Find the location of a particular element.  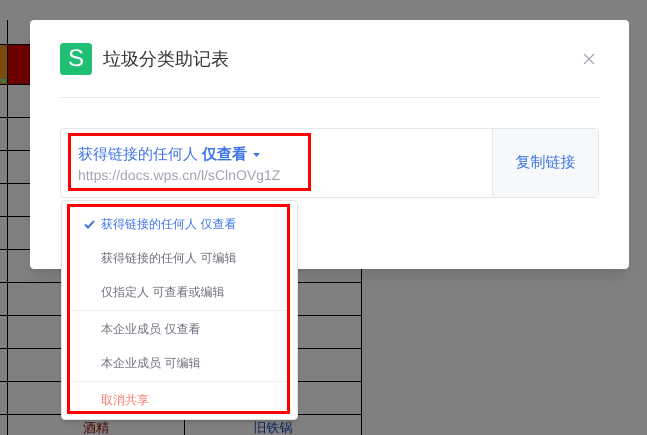

table-cell: 旧铁锅 is located at coordinates (273, 428).